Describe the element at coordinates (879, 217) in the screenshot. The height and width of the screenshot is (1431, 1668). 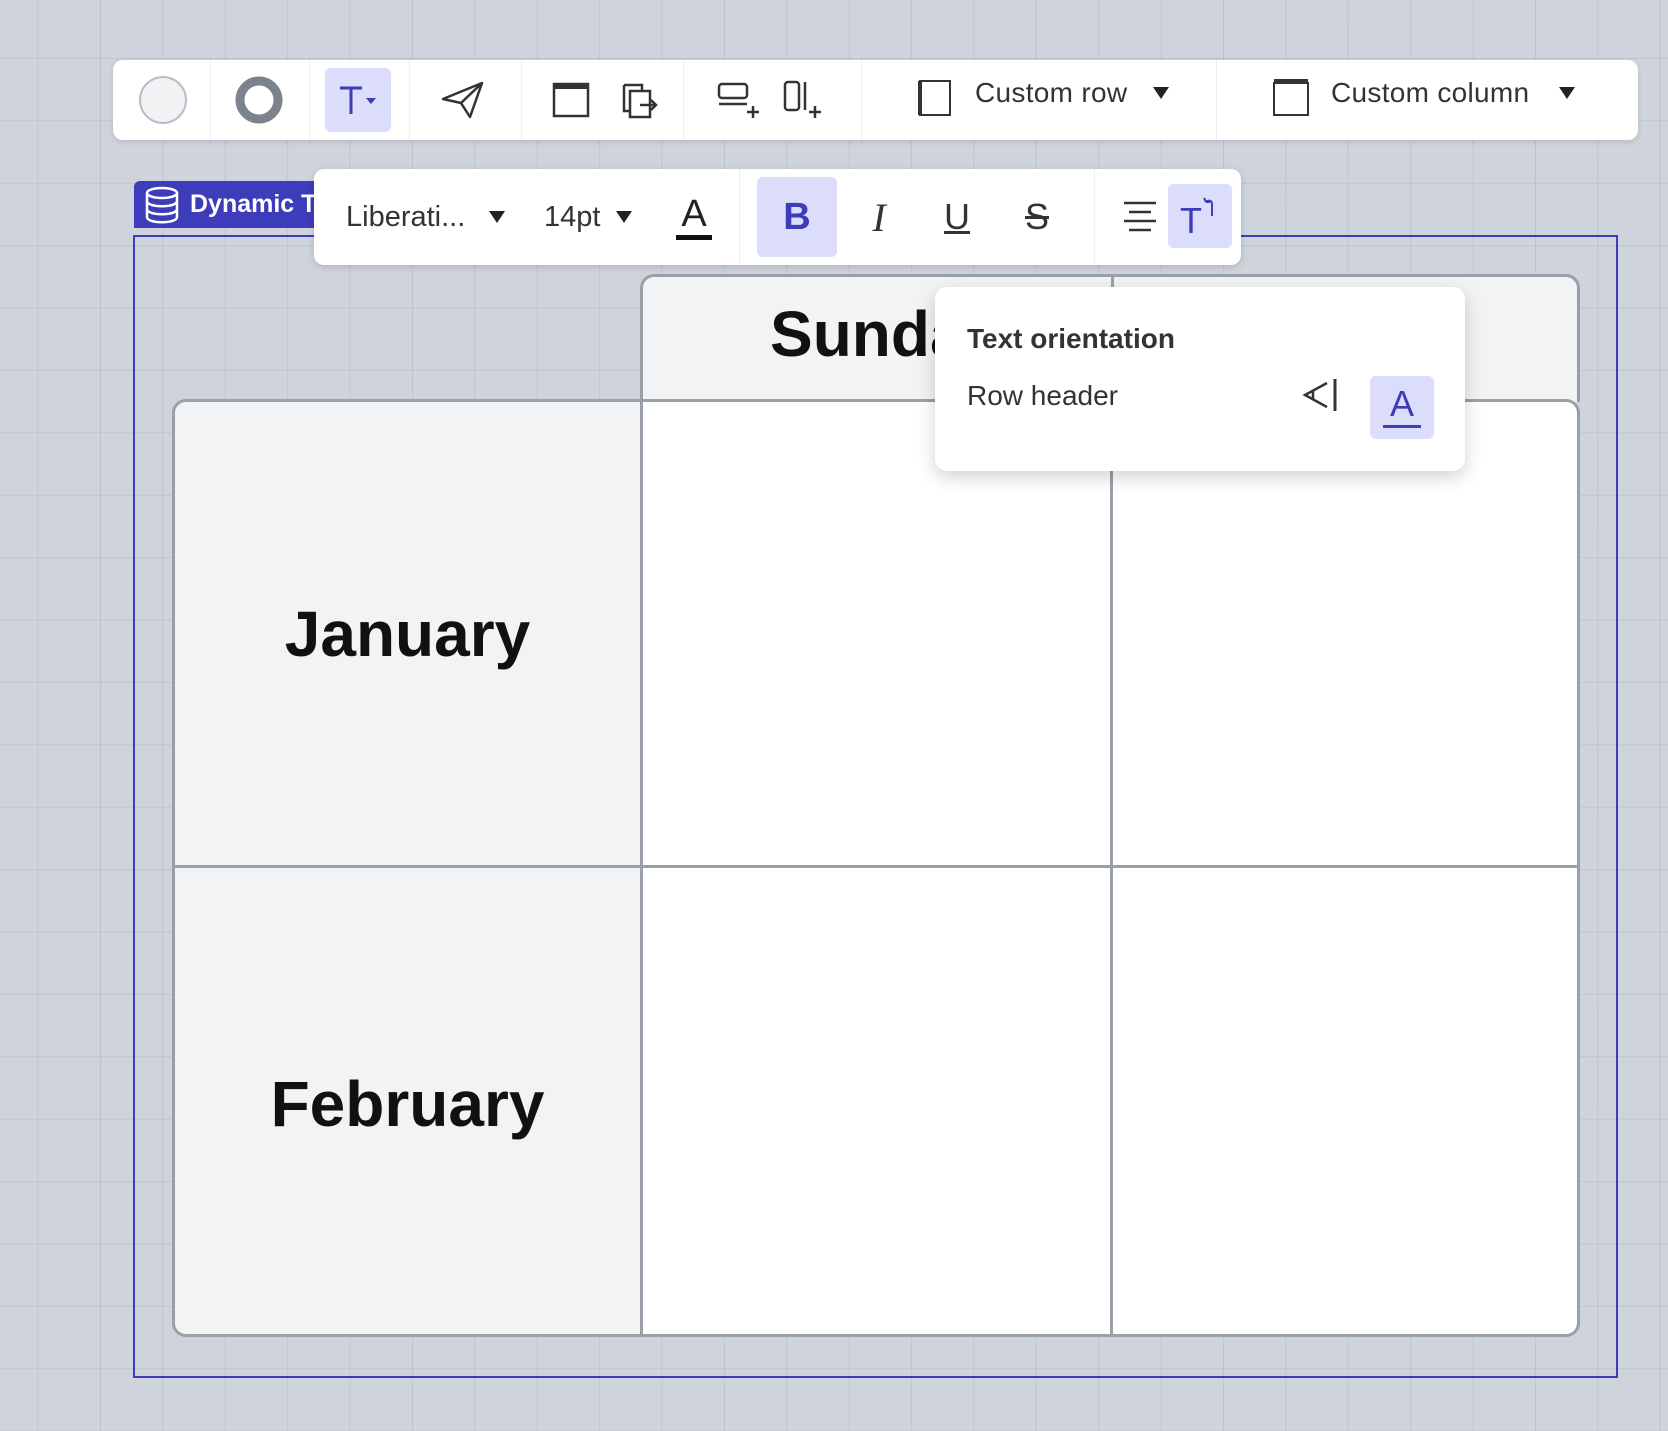
I see `italic-button: I` at that location.